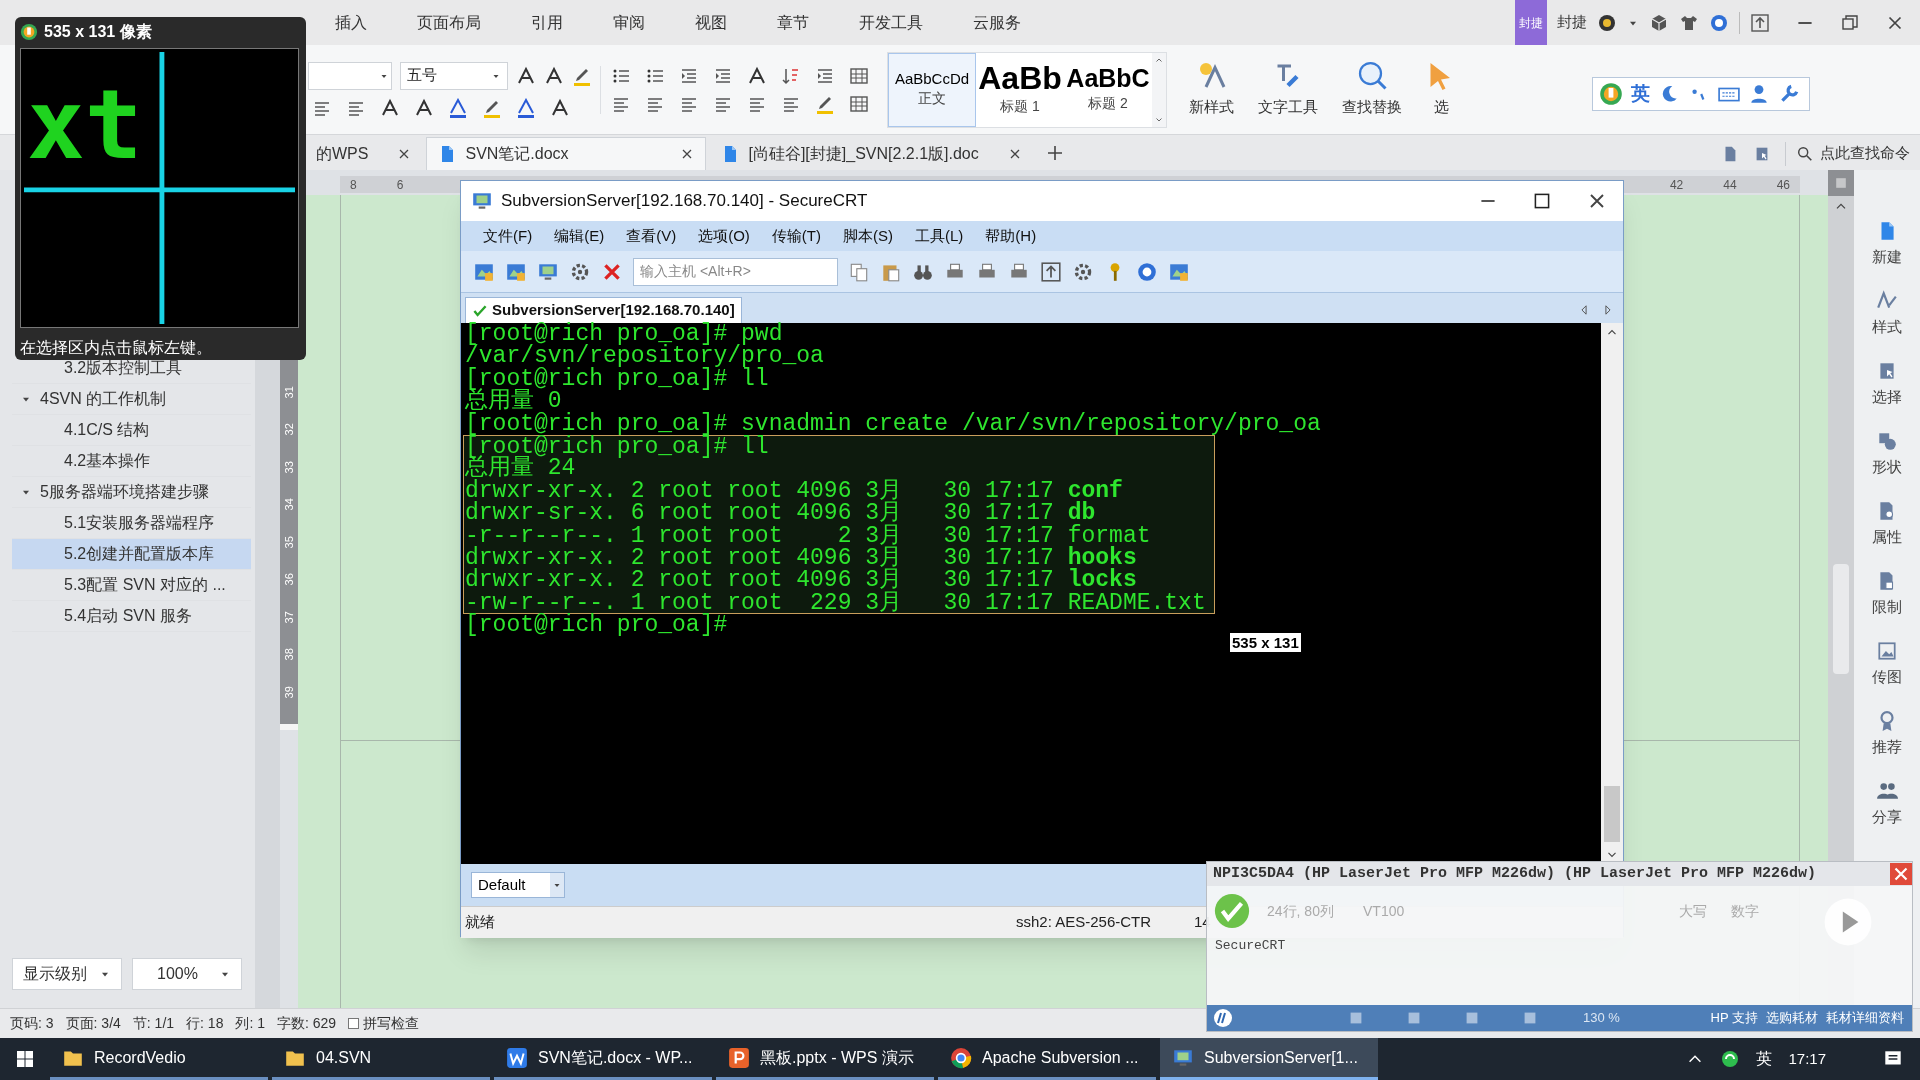  I want to click on popup-link: 耗材详细资料, so click(1865, 1018).